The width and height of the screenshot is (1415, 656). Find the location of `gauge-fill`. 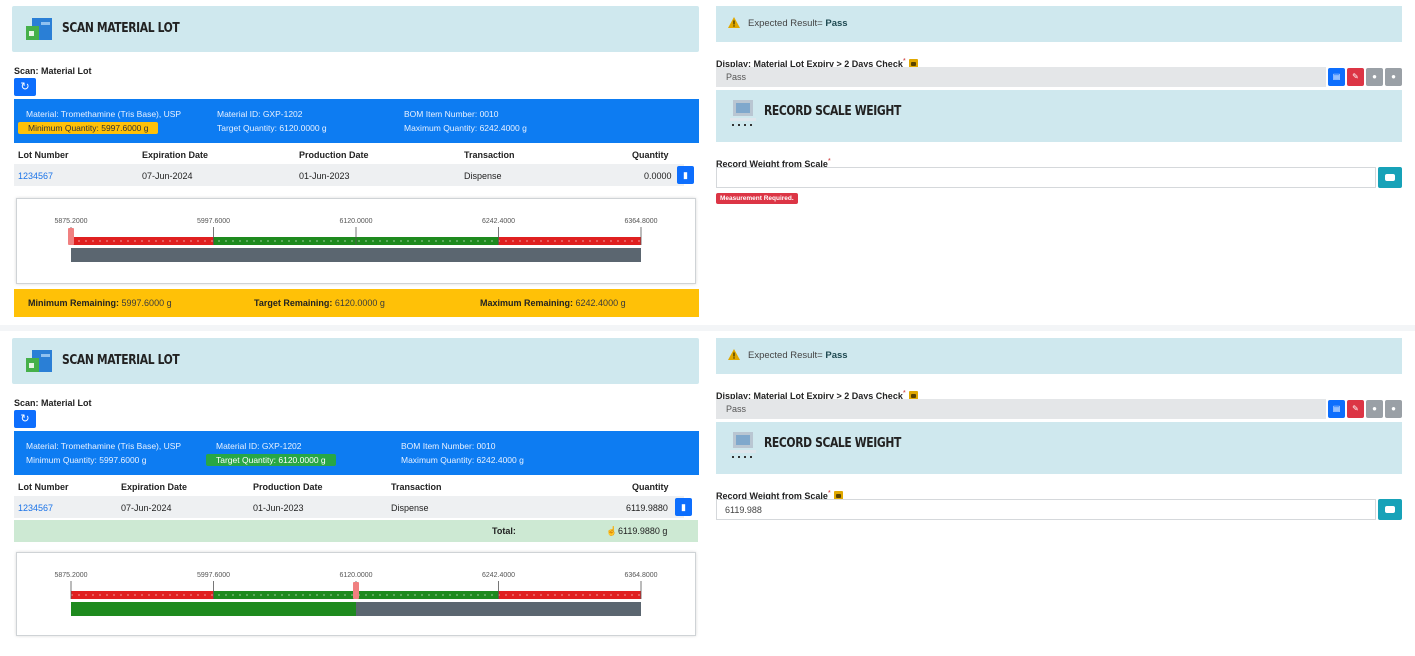

gauge-fill is located at coordinates (213, 609).